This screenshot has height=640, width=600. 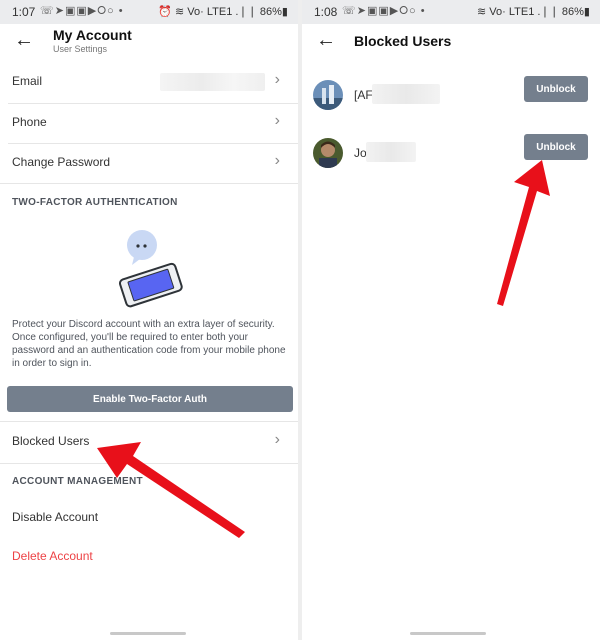 What do you see at coordinates (451, 12) in the screenshot?
I see `status-bar: 1:08 ☏➤▣▣▶⭘○ • ≋ Vo· LTE1 .❘❘ 86%▮` at bounding box center [451, 12].